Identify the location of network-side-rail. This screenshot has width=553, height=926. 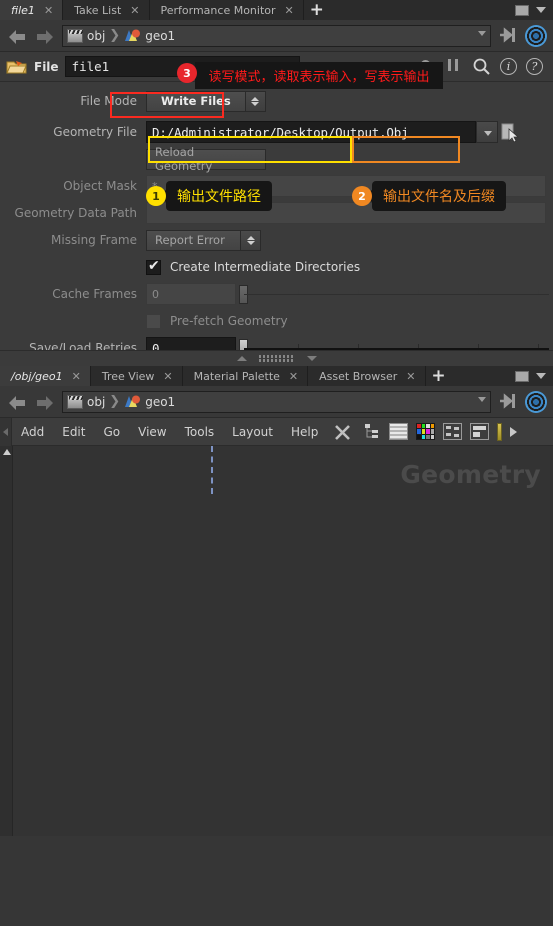
(6, 641).